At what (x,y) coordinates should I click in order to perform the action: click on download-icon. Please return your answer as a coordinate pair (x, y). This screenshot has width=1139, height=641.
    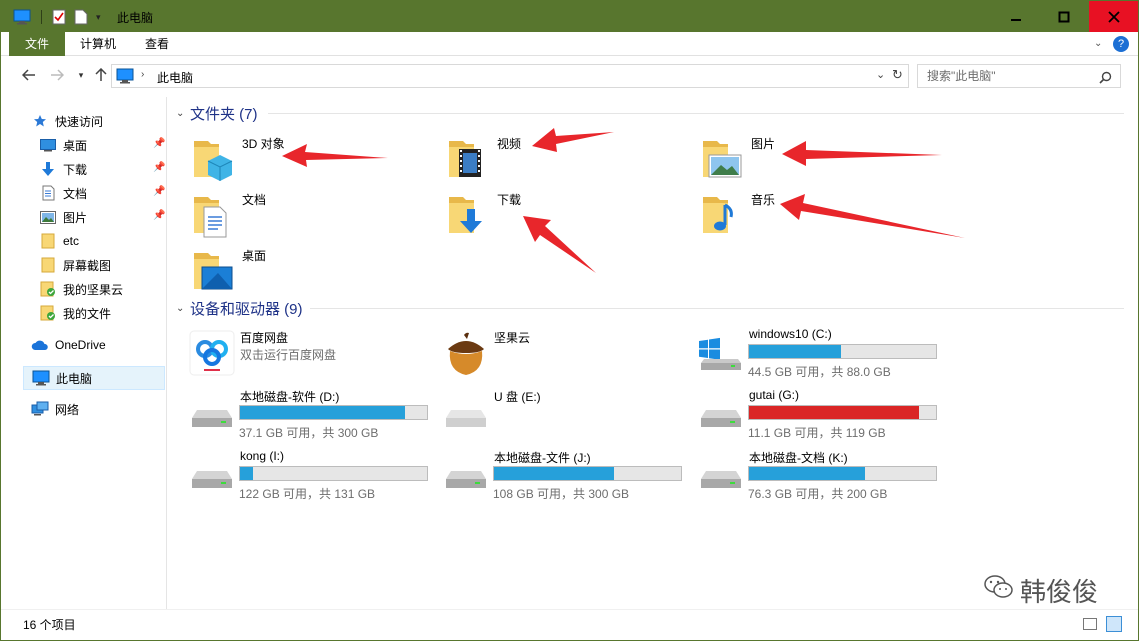
    Looking at the image, I should click on (48, 169).